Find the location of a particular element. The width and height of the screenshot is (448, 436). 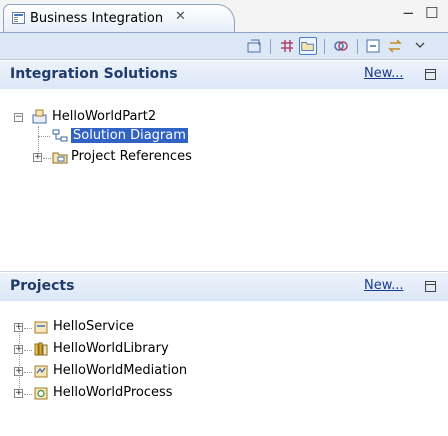

diagram-icon is located at coordinates (60, 135).